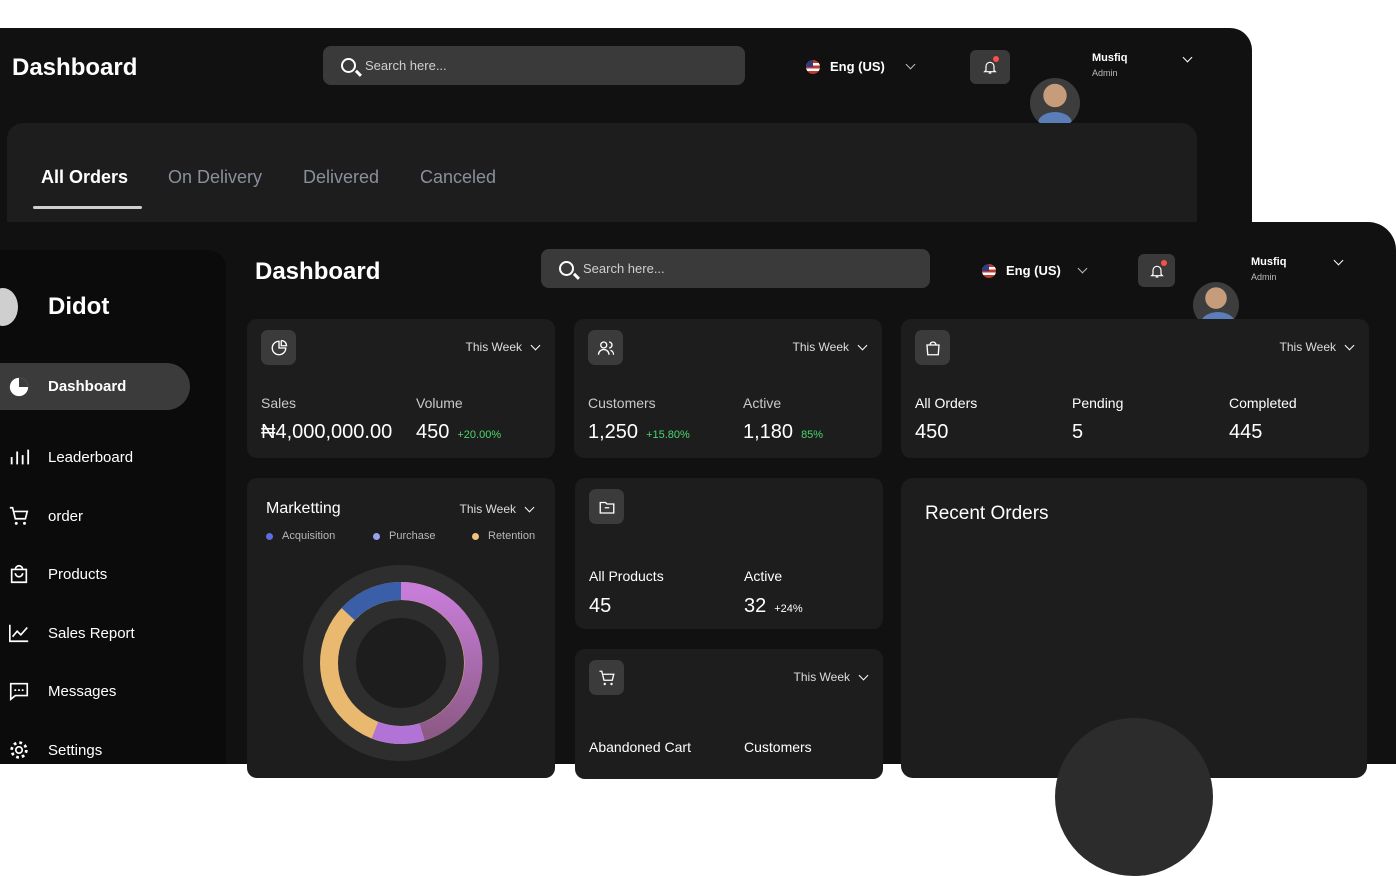 This screenshot has height=876, width=1396. What do you see at coordinates (279, 403) in the screenshot?
I see `sales-label: Sales` at bounding box center [279, 403].